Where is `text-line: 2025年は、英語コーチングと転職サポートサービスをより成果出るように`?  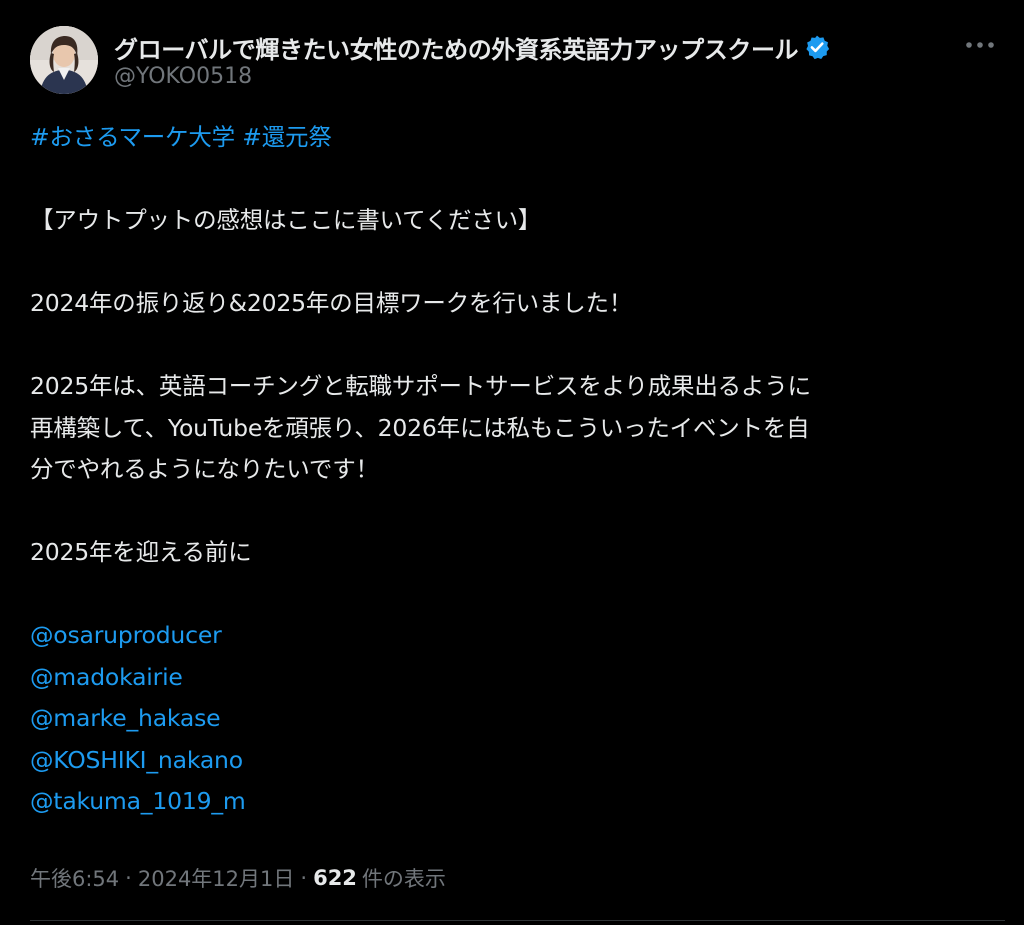 text-line: 2025年は、英語コーチングと転職サポートサービスをより成果出るように is located at coordinates (420, 386).